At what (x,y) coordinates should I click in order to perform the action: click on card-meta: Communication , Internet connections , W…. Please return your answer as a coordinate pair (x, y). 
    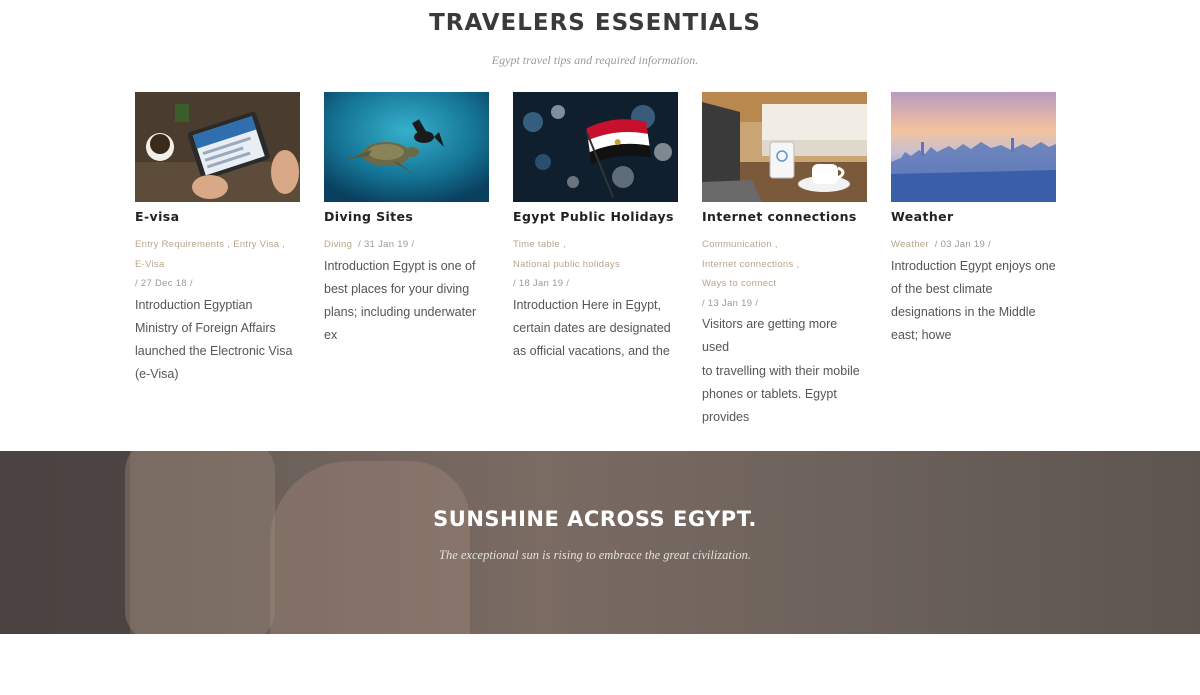
    Looking at the image, I should click on (751, 274).